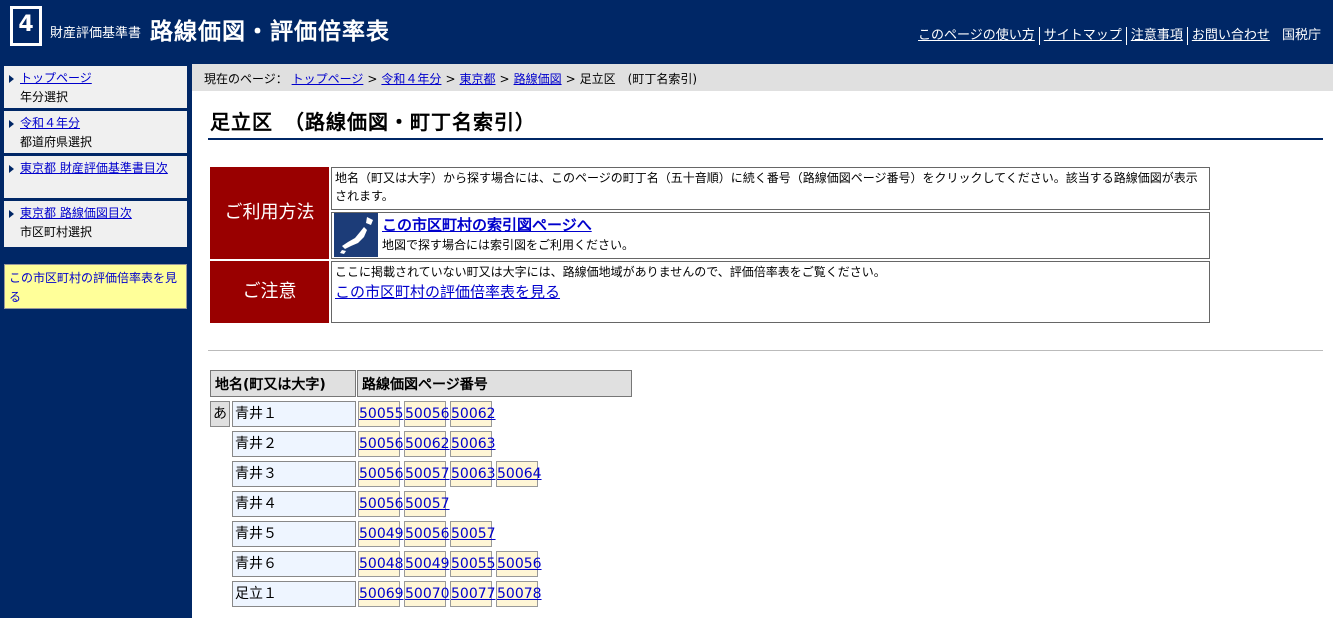 This screenshot has width=1333, height=618. Describe the element at coordinates (294, 474) in the screenshot. I see `town-name: 青井３` at that location.